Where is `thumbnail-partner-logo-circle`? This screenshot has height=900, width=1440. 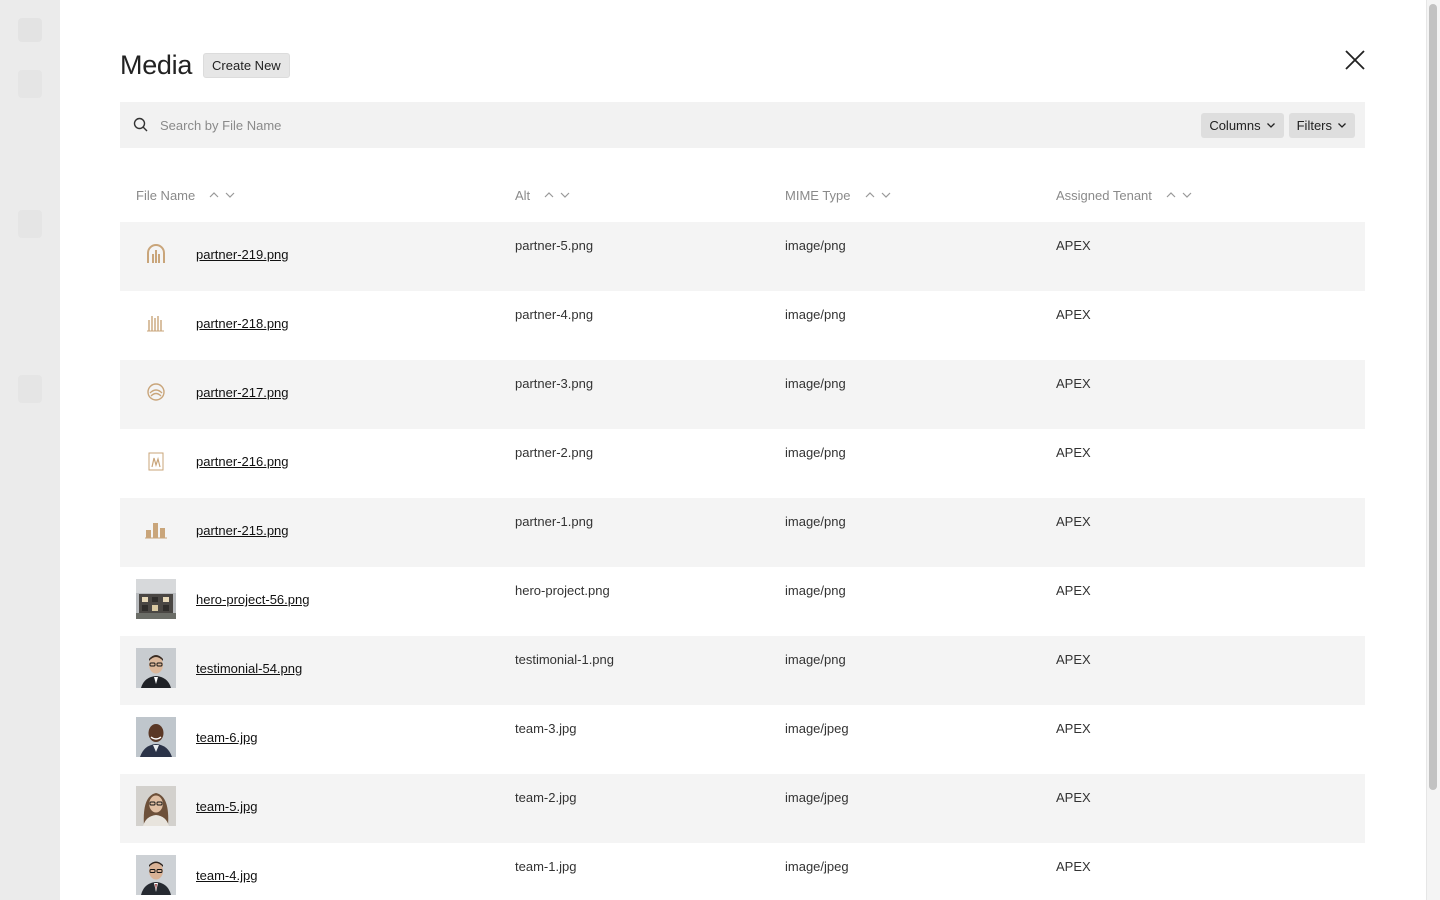
thumbnail-partner-logo-circle is located at coordinates (156, 392).